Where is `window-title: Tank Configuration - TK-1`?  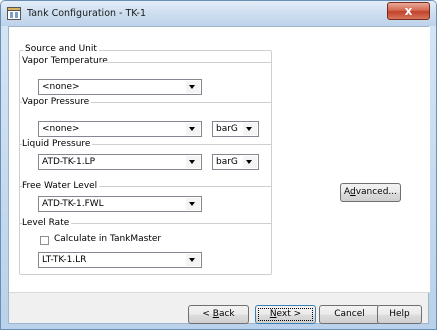
window-title: Tank Configuration - TK-1 is located at coordinates (86, 13).